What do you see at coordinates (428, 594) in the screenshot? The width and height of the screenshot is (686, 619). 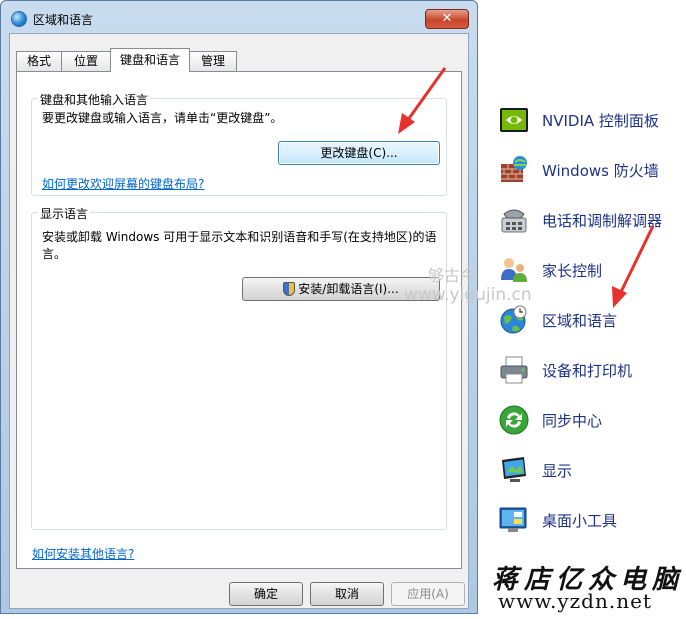 I see `apply-button: 应用(A)` at bounding box center [428, 594].